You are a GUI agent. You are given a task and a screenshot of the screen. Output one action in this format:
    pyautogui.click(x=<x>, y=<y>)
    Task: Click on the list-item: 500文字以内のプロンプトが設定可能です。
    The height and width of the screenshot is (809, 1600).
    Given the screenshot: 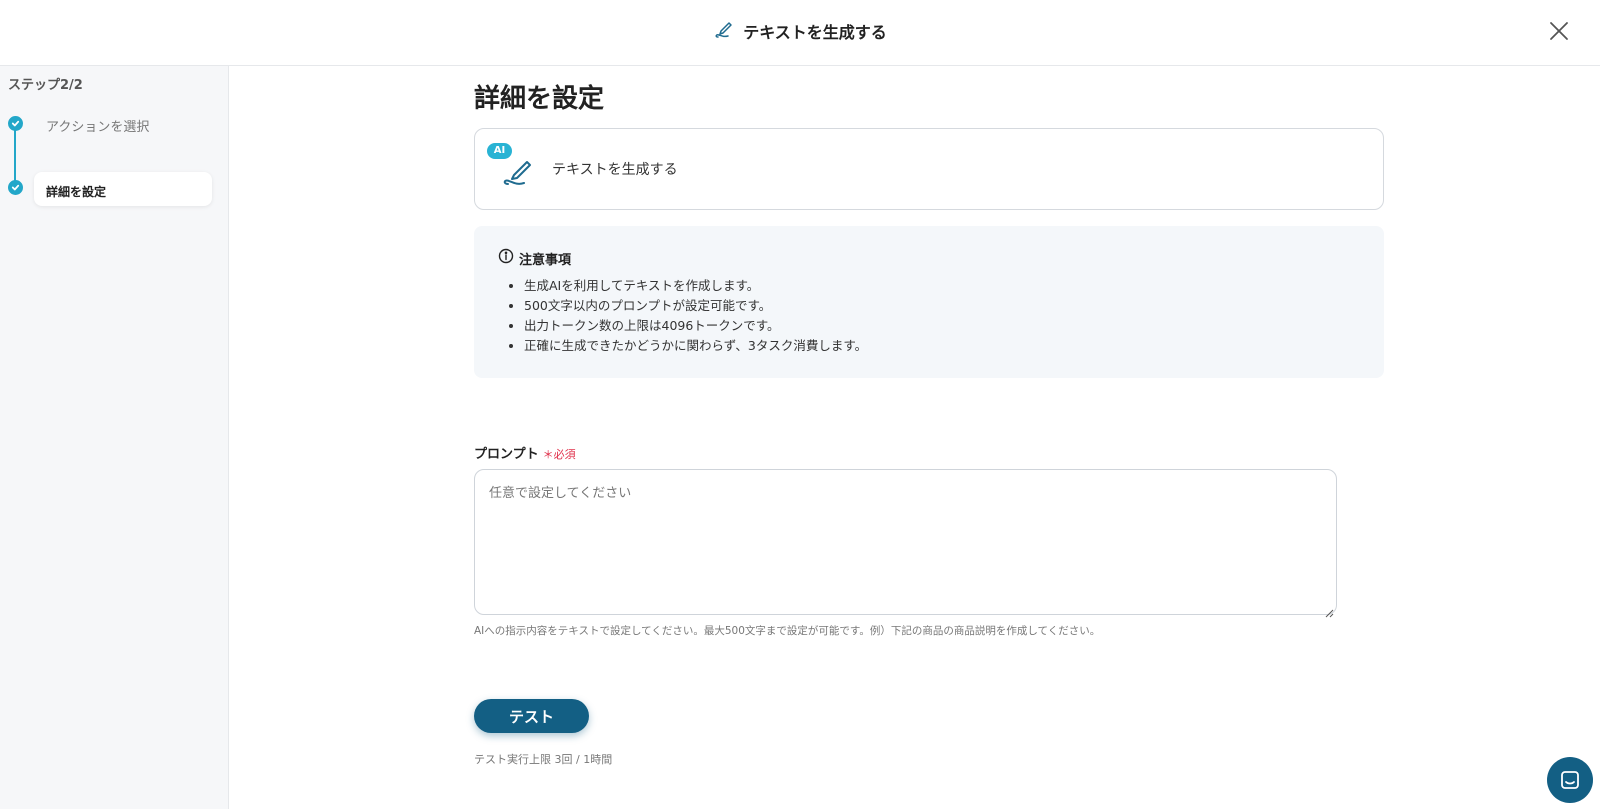 What is the action you would take?
    pyautogui.click(x=695, y=306)
    